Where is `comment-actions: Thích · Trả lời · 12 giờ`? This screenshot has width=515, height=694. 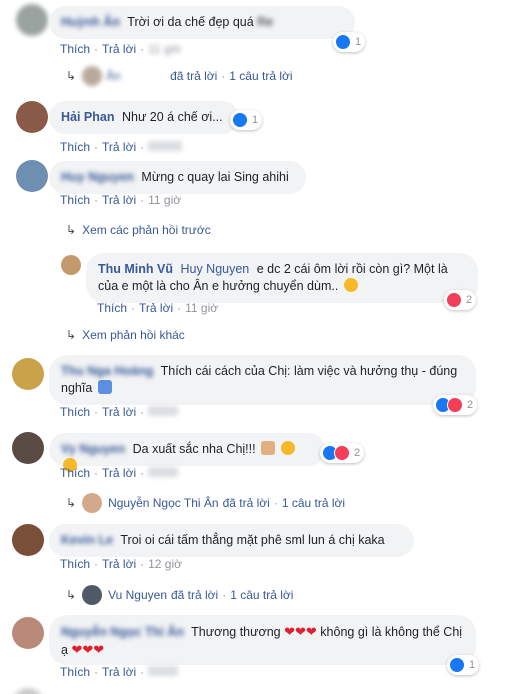
comment-actions: Thích · Trả lời · 12 giờ is located at coordinates (121, 564).